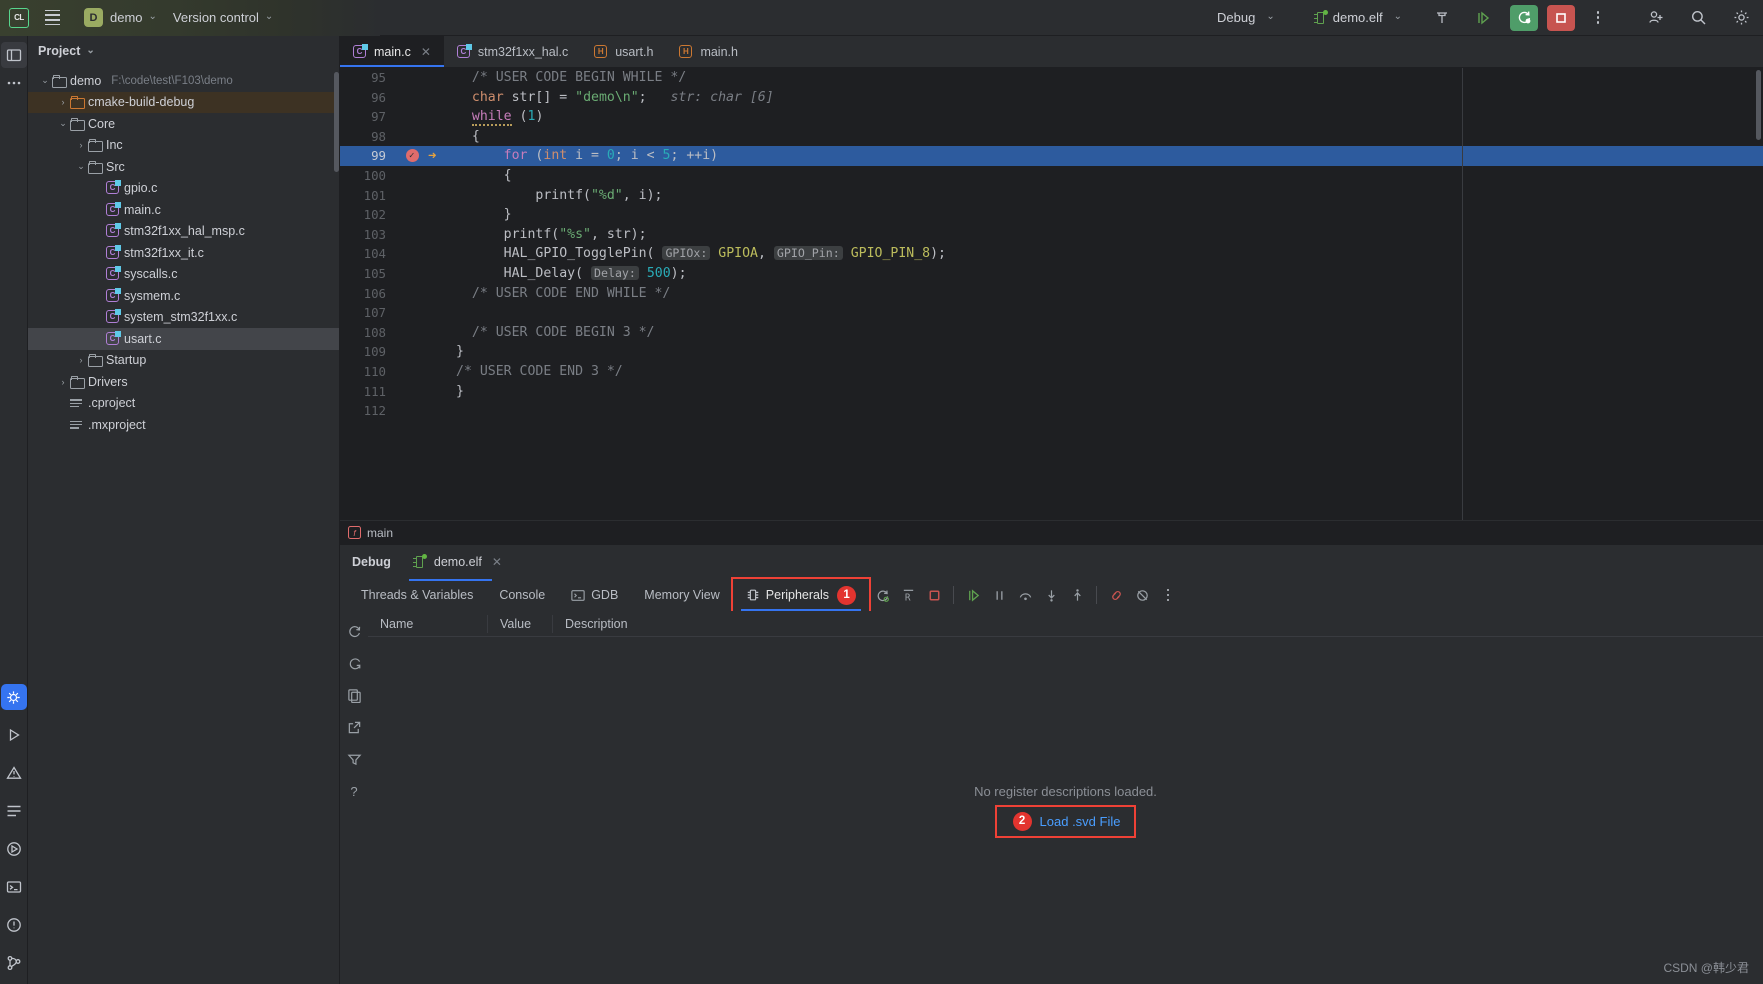  Describe the element at coordinates (1051, 117) in the screenshot. I see `code-line-97: 97 while (1)` at that location.